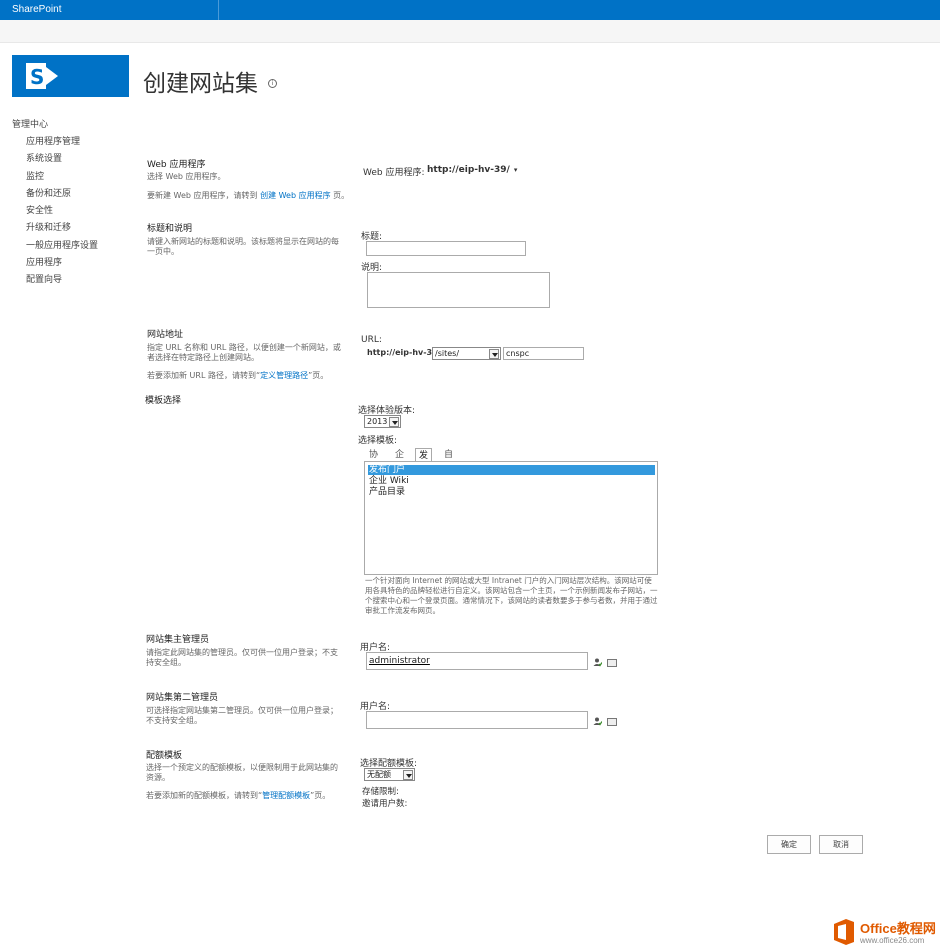 This screenshot has width=940, height=951. I want to click on primary-admin-input, so click(477, 661).